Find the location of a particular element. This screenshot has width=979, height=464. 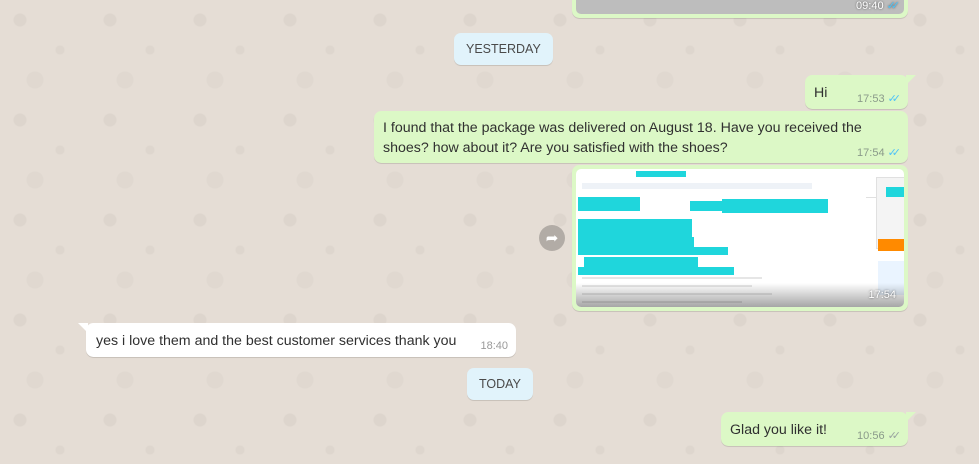

message-meta: 17:54 is located at coordinates (882, 295).